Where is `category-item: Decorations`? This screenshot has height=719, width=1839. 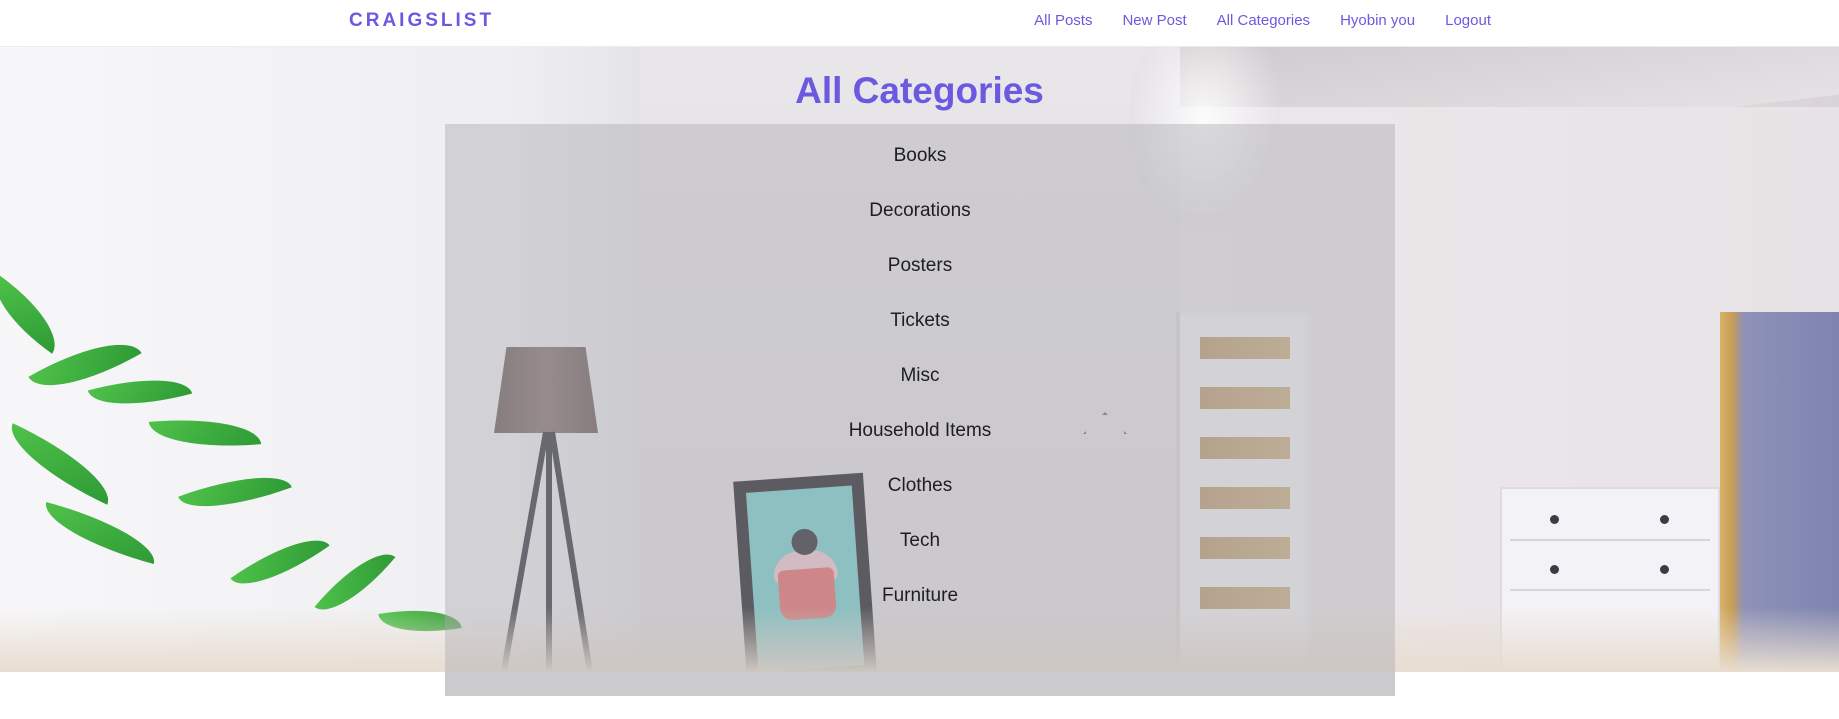 category-item: Decorations is located at coordinates (920, 226).